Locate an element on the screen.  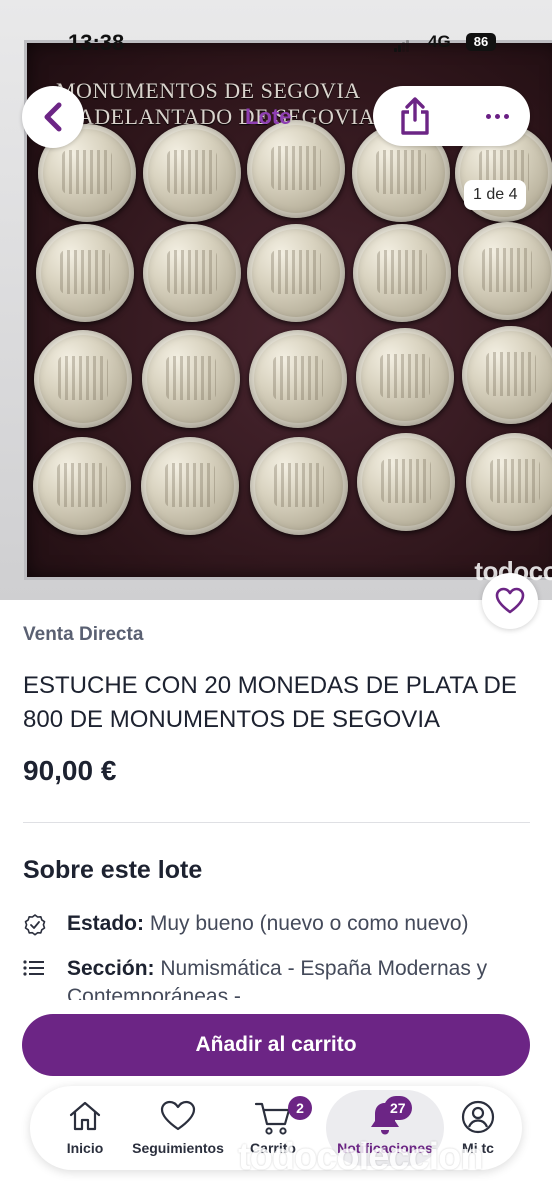
page-title: Lote is located at coordinates (268, 116).